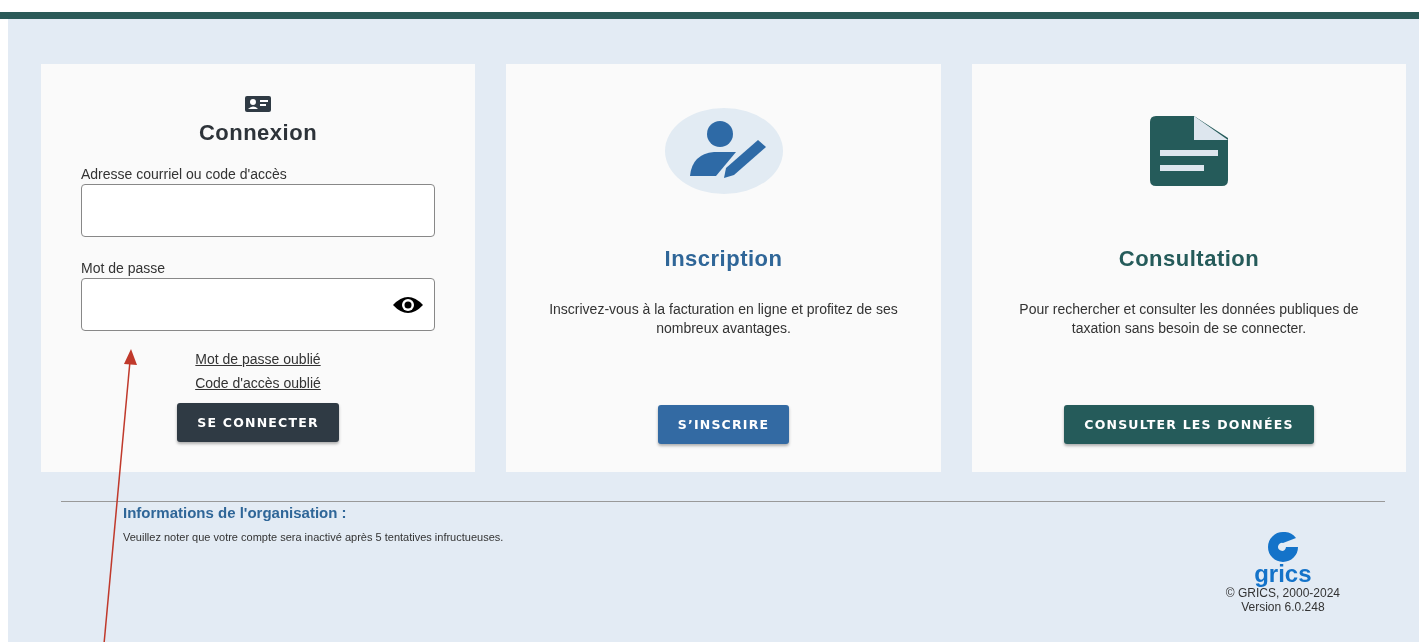 This screenshot has width=1419, height=642. I want to click on link: Code d'accès oublié, so click(258, 383).